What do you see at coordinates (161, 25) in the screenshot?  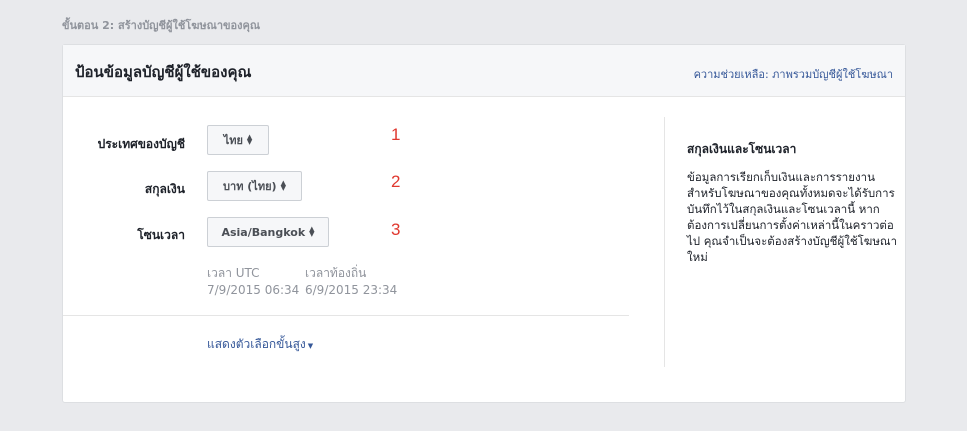 I see `step-title: ขั้นตอน 2: สร้างบัญชีผู้ใช้โฆษณาของคุณ` at bounding box center [161, 25].